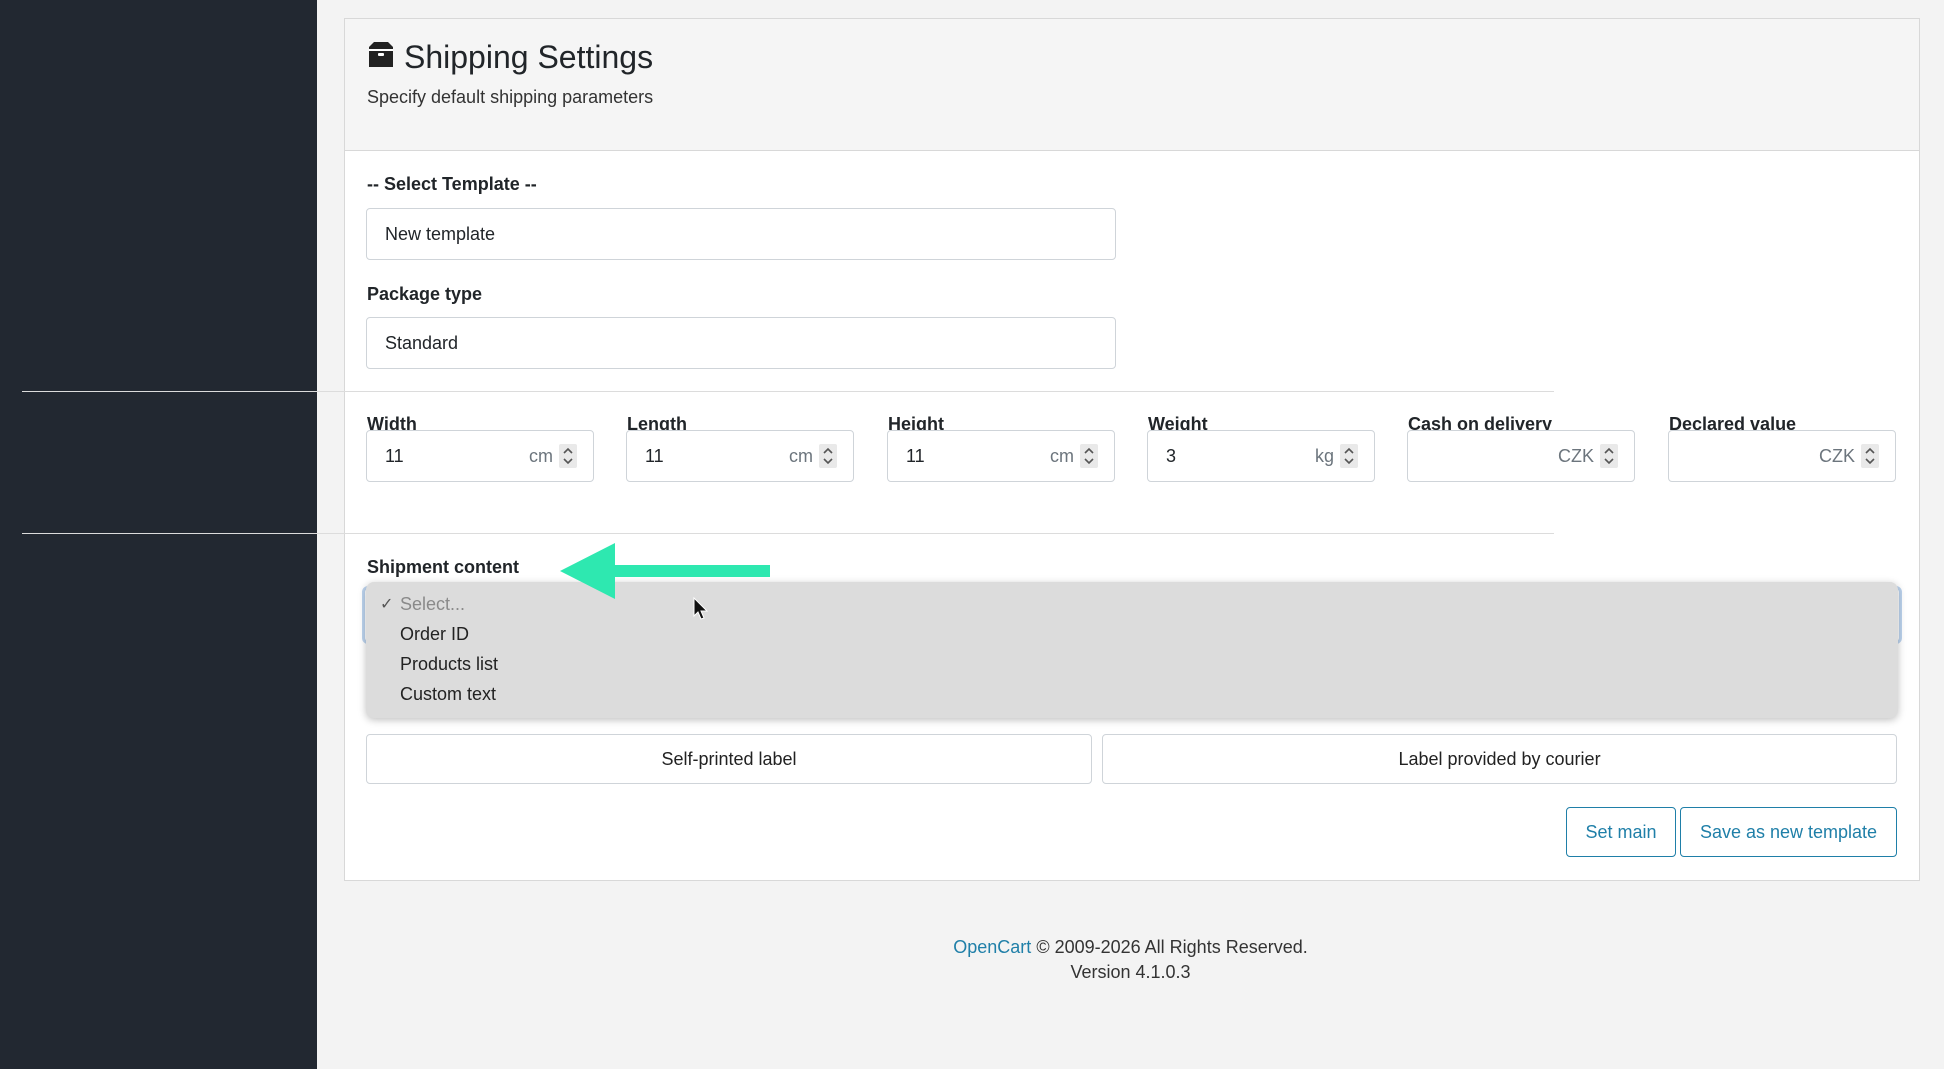  I want to click on box-icon, so click(385, 57).